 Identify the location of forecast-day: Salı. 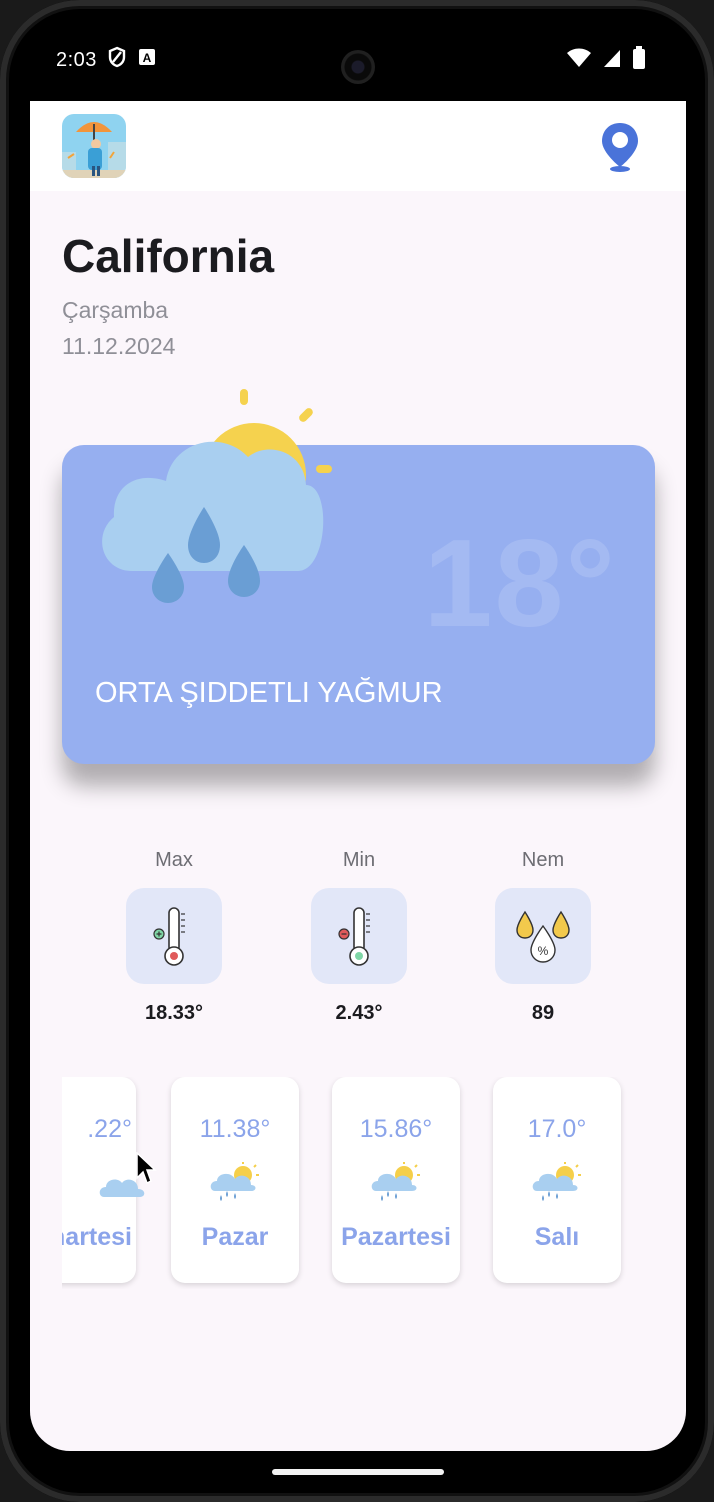
(557, 1237).